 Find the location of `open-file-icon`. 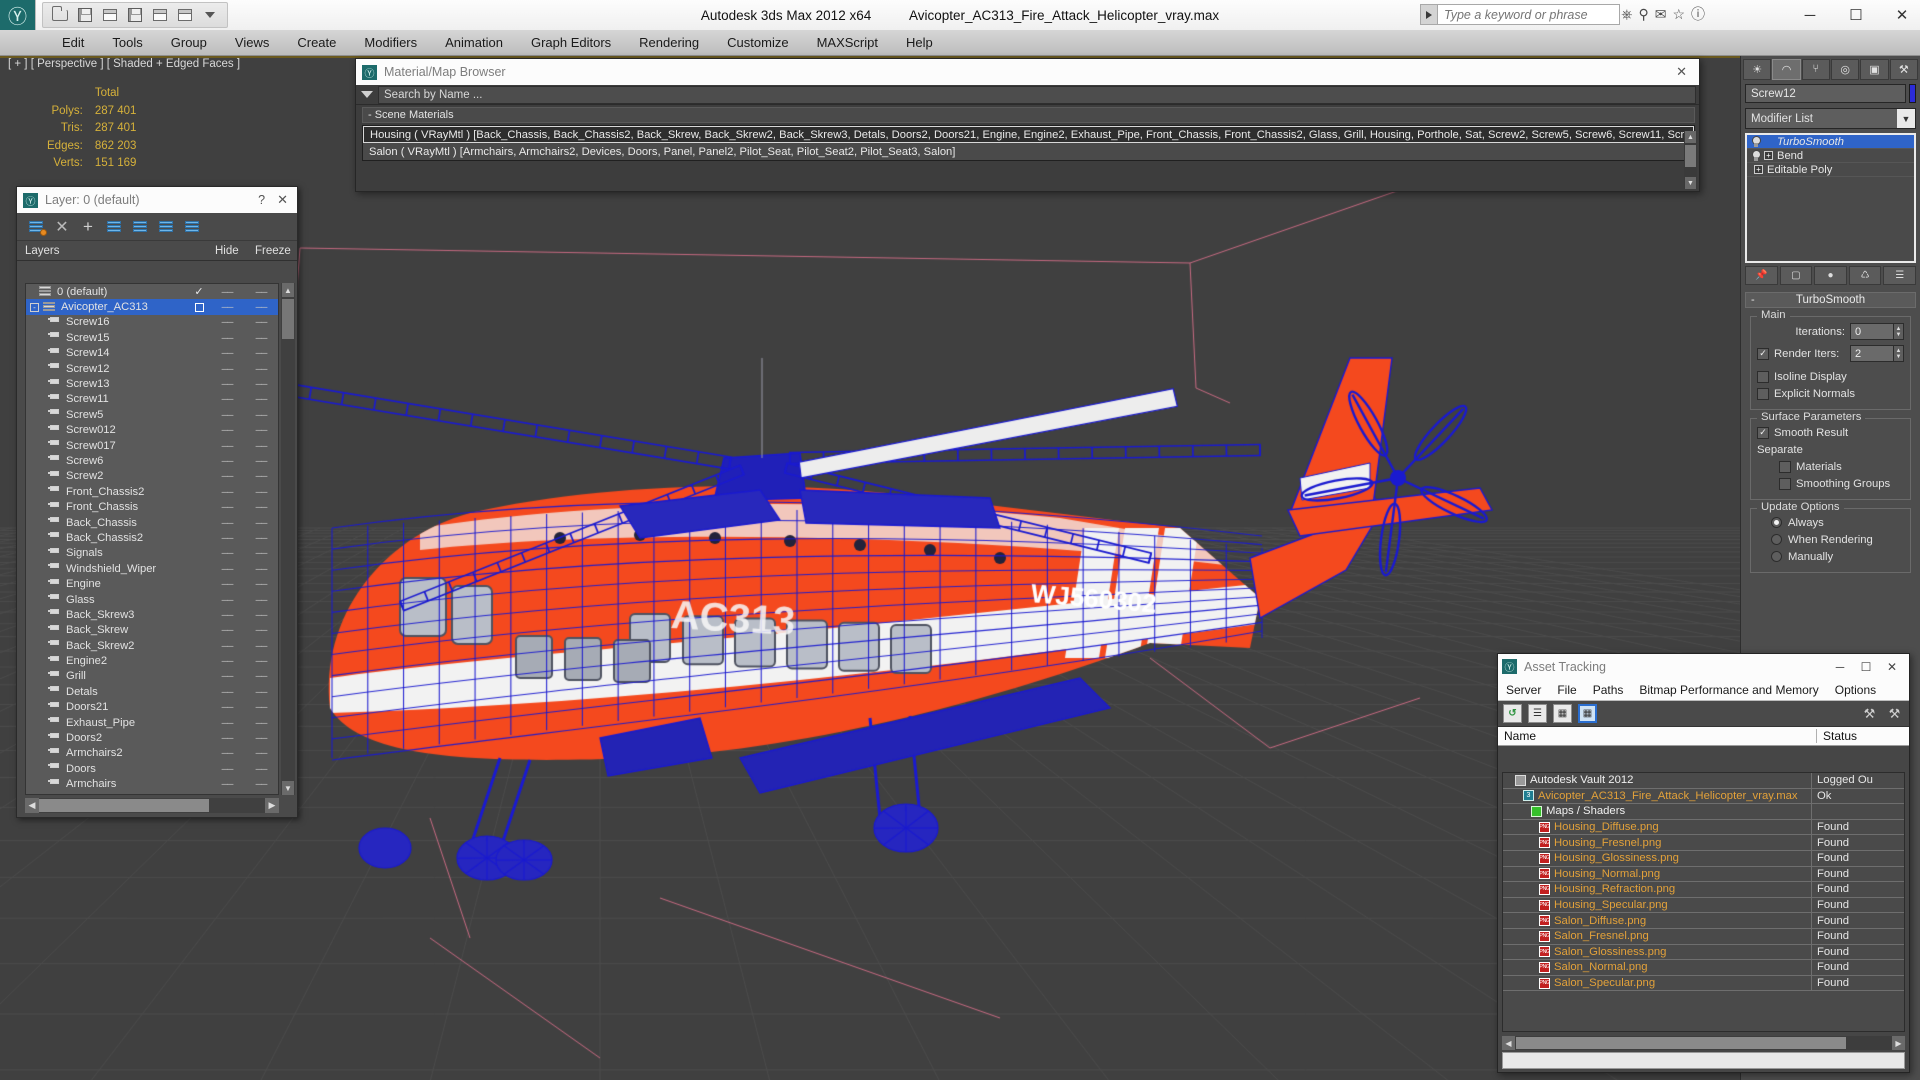

open-file-icon is located at coordinates (60, 15).